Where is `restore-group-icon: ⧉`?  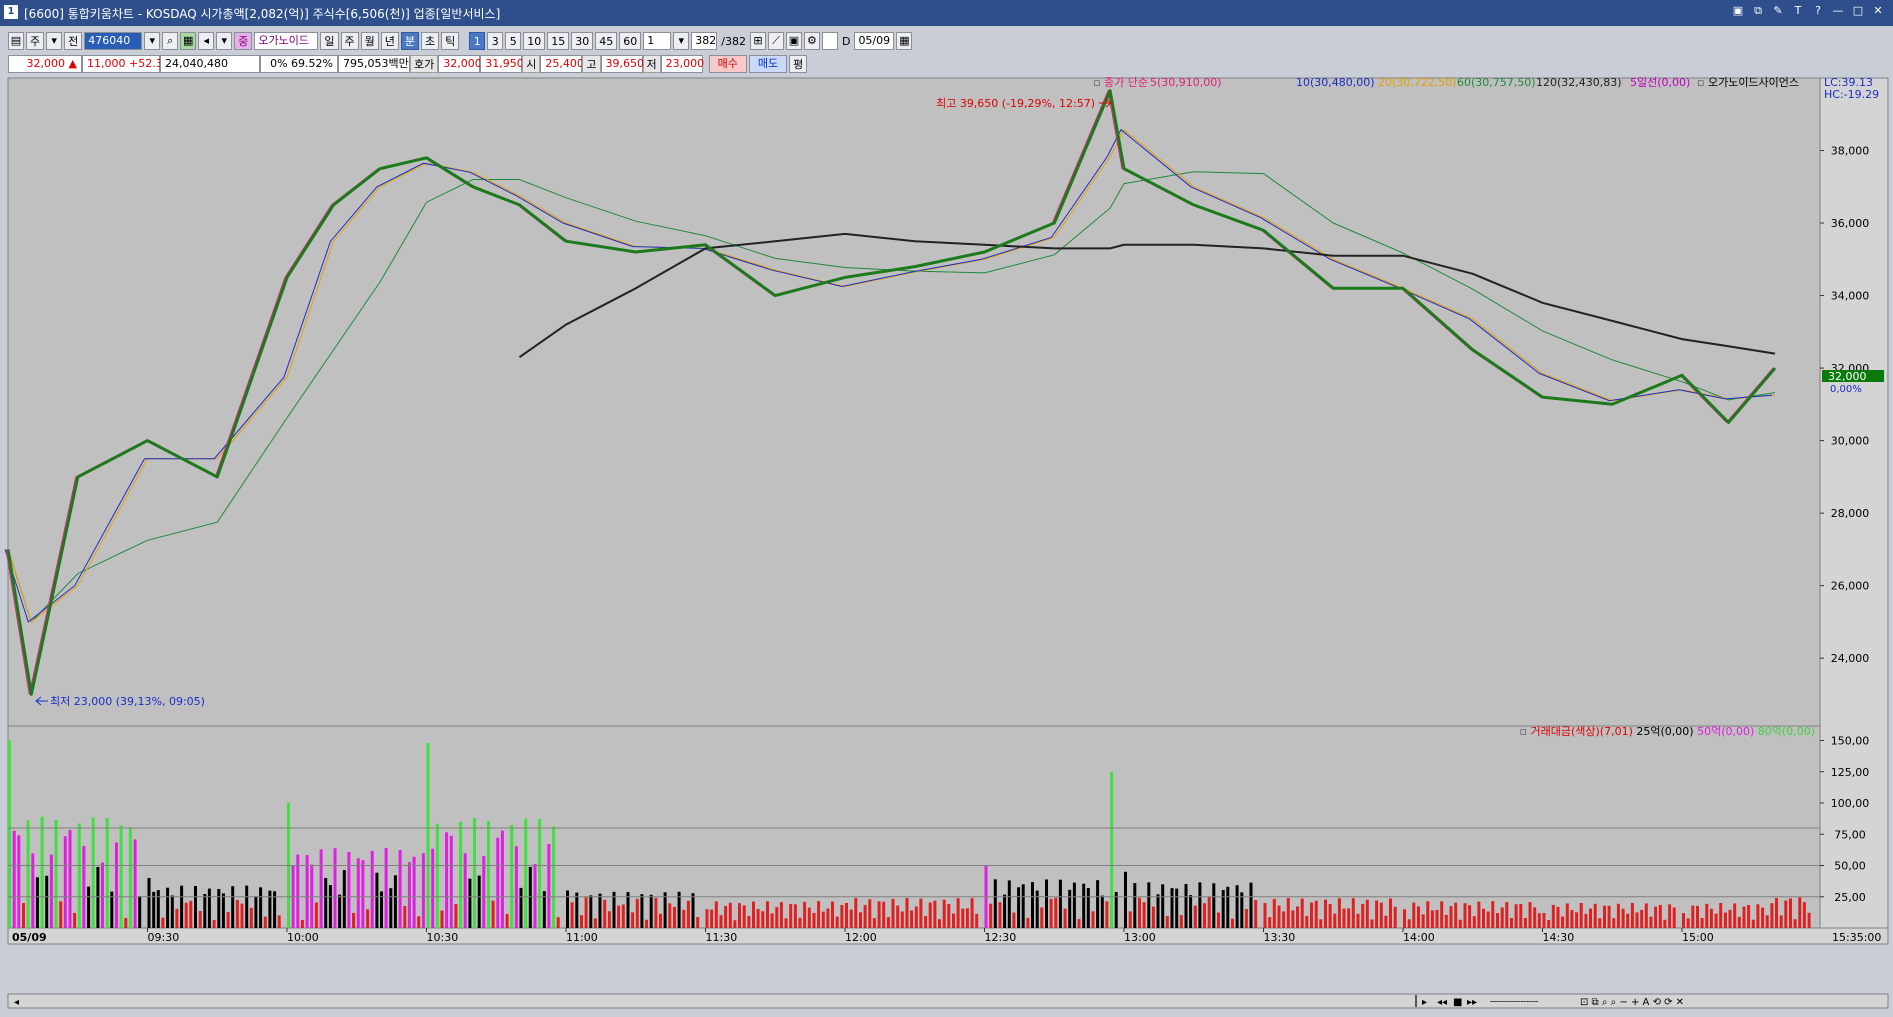
restore-group-icon: ⧉ is located at coordinates (1758, 11).